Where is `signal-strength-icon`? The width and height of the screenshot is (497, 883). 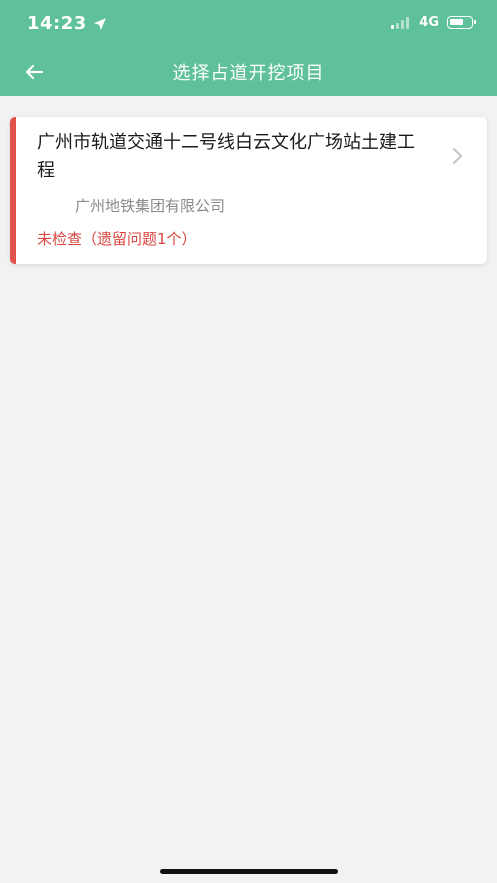 signal-strength-icon is located at coordinates (401, 22).